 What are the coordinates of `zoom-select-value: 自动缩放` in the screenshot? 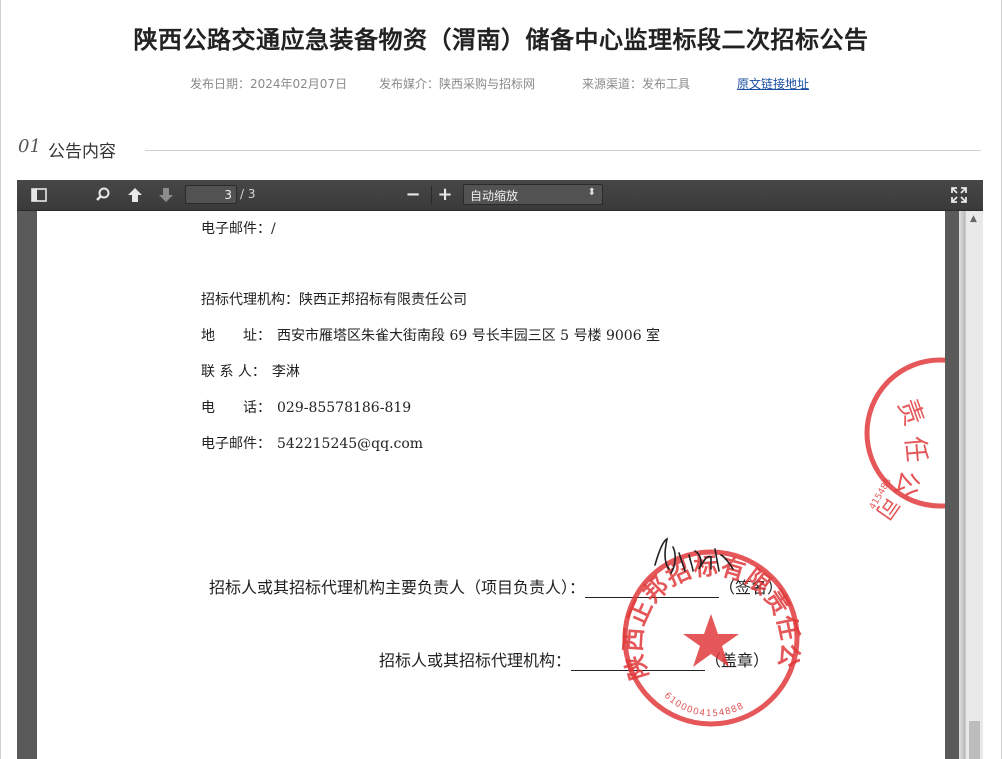 It's located at (494, 196).